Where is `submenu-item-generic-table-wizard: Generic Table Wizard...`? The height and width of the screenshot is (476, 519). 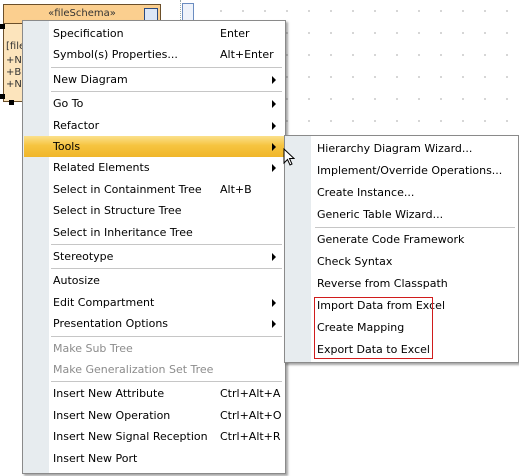 submenu-item-generic-table-wizard: Generic Table Wizard... is located at coordinates (401, 214).